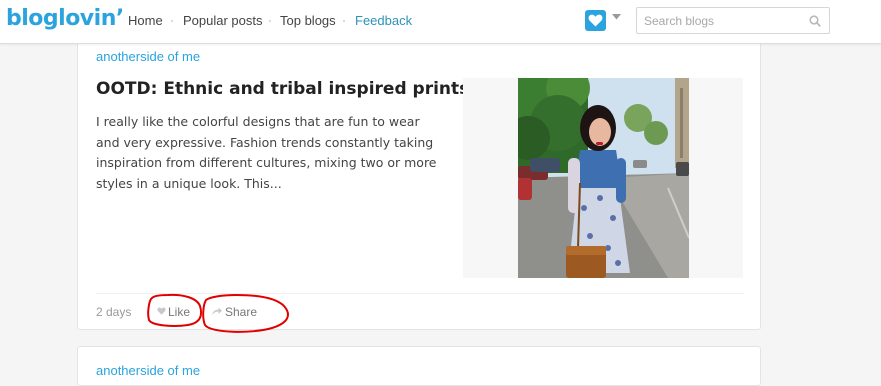 The width and height of the screenshot is (881, 386). I want to click on post-card: anotherside of me, so click(419, 366).